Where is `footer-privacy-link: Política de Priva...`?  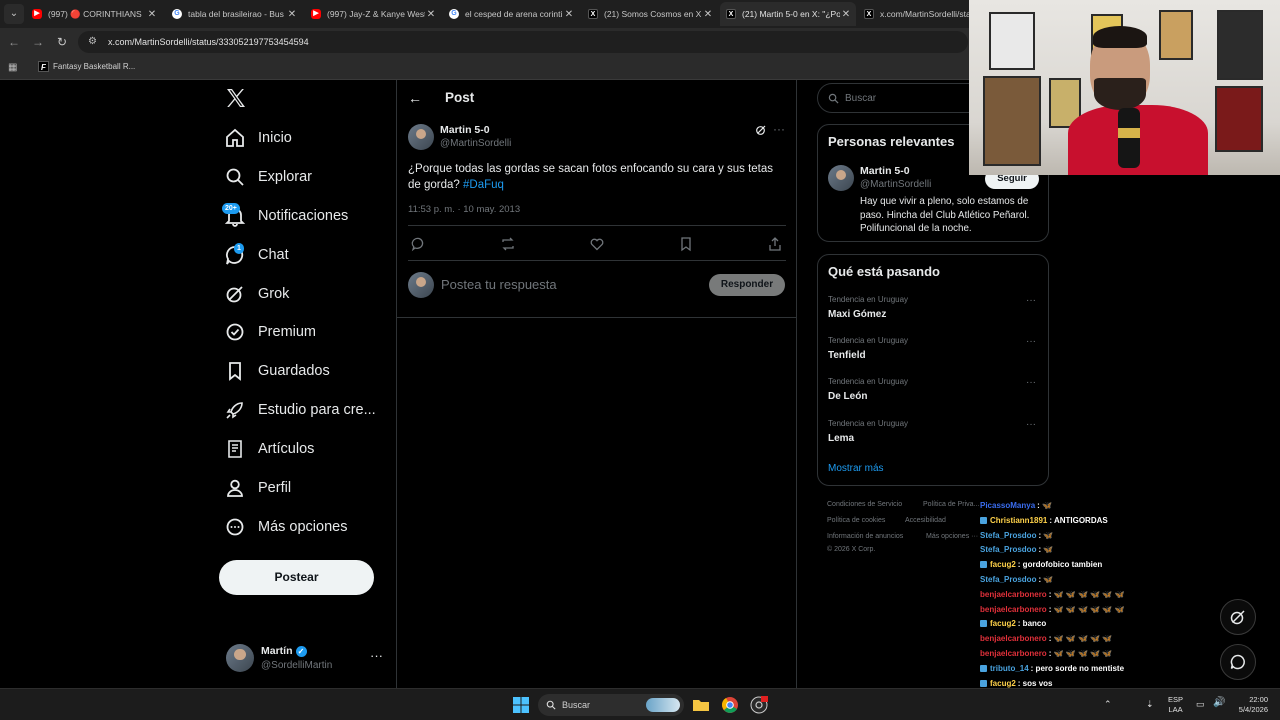 footer-privacy-link: Política de Priva... is located at coordinates (951, 504).